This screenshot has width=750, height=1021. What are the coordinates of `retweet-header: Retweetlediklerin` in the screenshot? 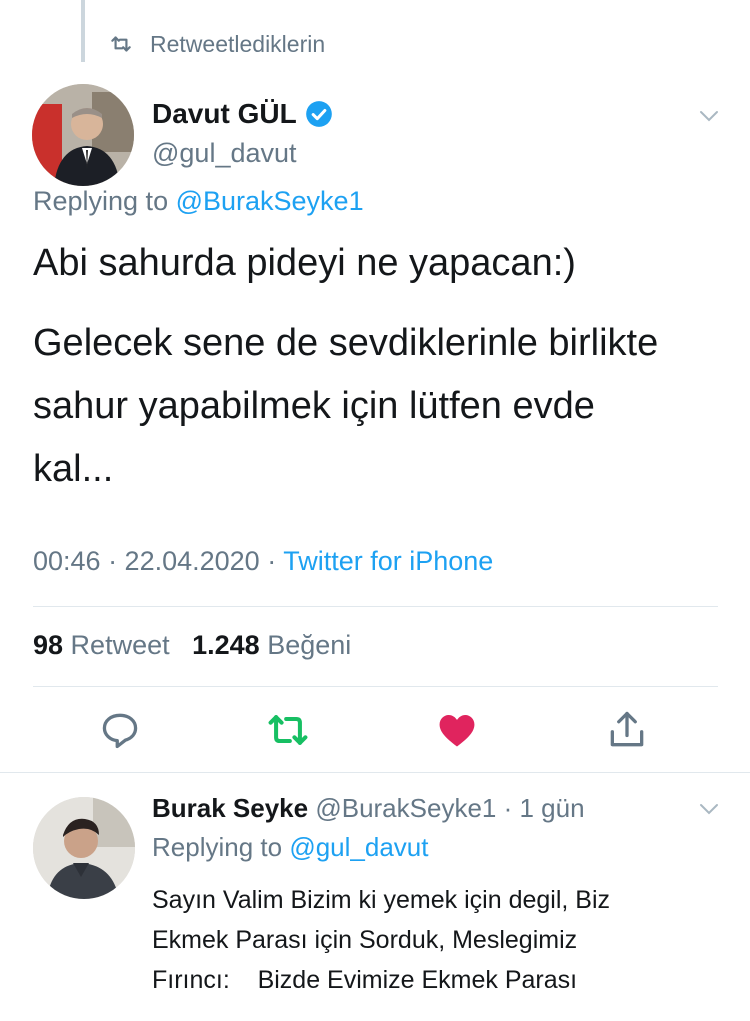 It's located at (216, 44).